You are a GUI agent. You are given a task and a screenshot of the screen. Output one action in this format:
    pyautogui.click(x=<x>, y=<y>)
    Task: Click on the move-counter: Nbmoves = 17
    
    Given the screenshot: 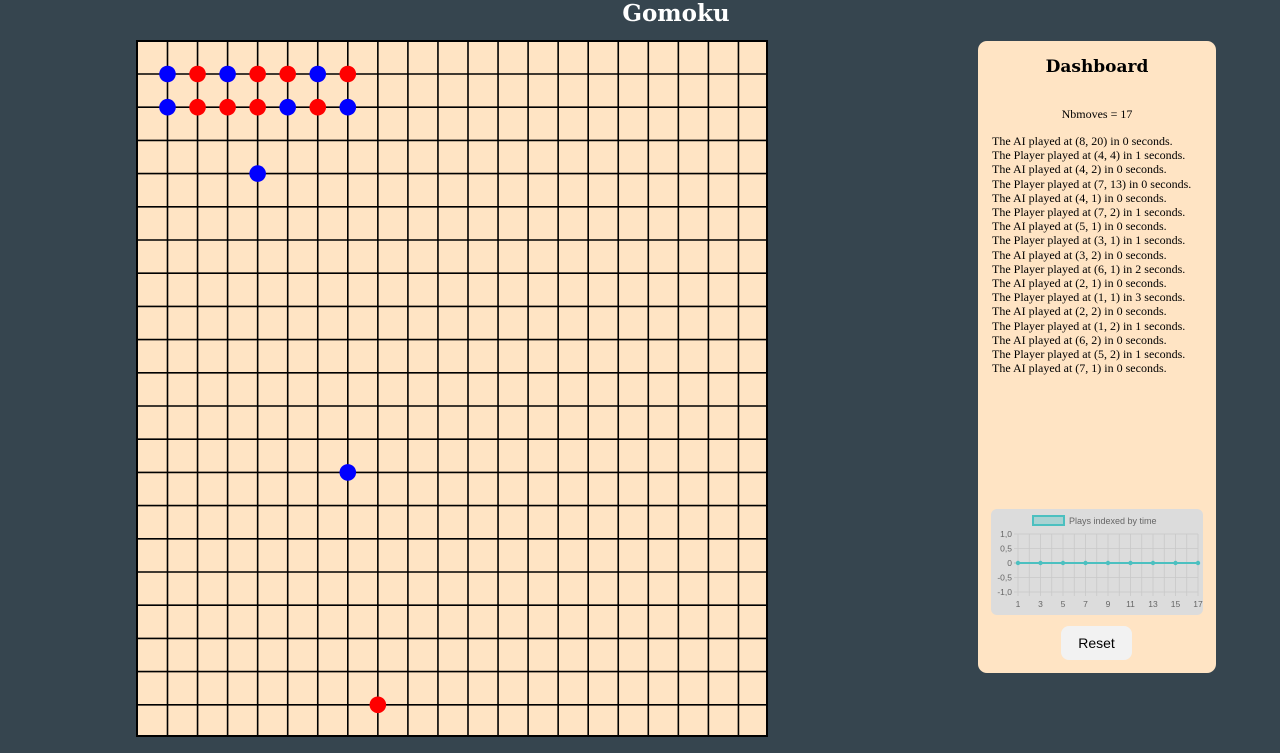 What is the action you would take?
    pyautogui.click(x=1097, y=114)
    